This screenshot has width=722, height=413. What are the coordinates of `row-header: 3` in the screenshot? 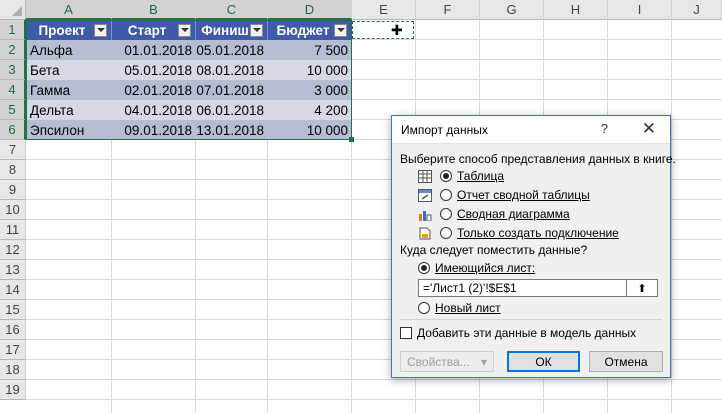 It's located at (13, 70).